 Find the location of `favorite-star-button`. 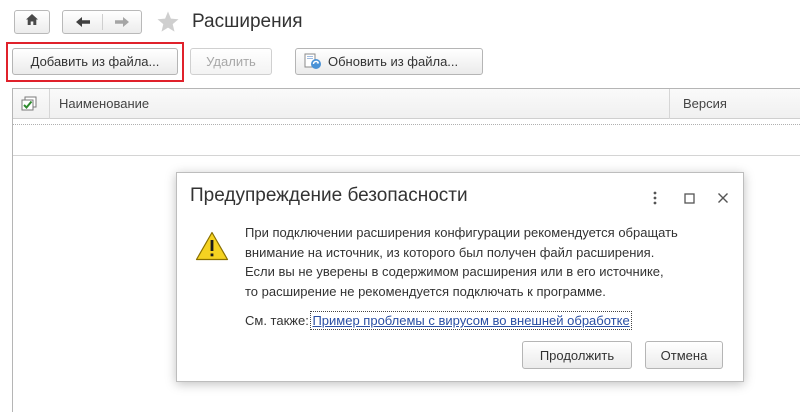

favorite-star-button is located at coordinates (168, 24).